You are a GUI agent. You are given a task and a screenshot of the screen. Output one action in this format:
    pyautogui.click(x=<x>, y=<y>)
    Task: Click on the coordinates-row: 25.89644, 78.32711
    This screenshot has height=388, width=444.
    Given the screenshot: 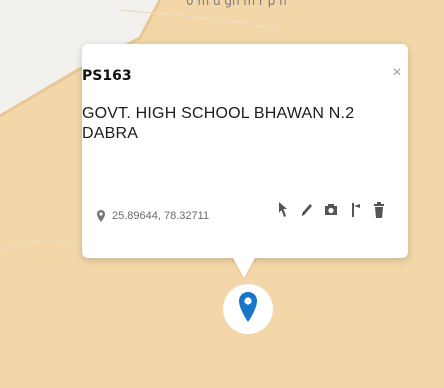 What is the action you would take?
    pyautogui.click(x=152, y=216)
    